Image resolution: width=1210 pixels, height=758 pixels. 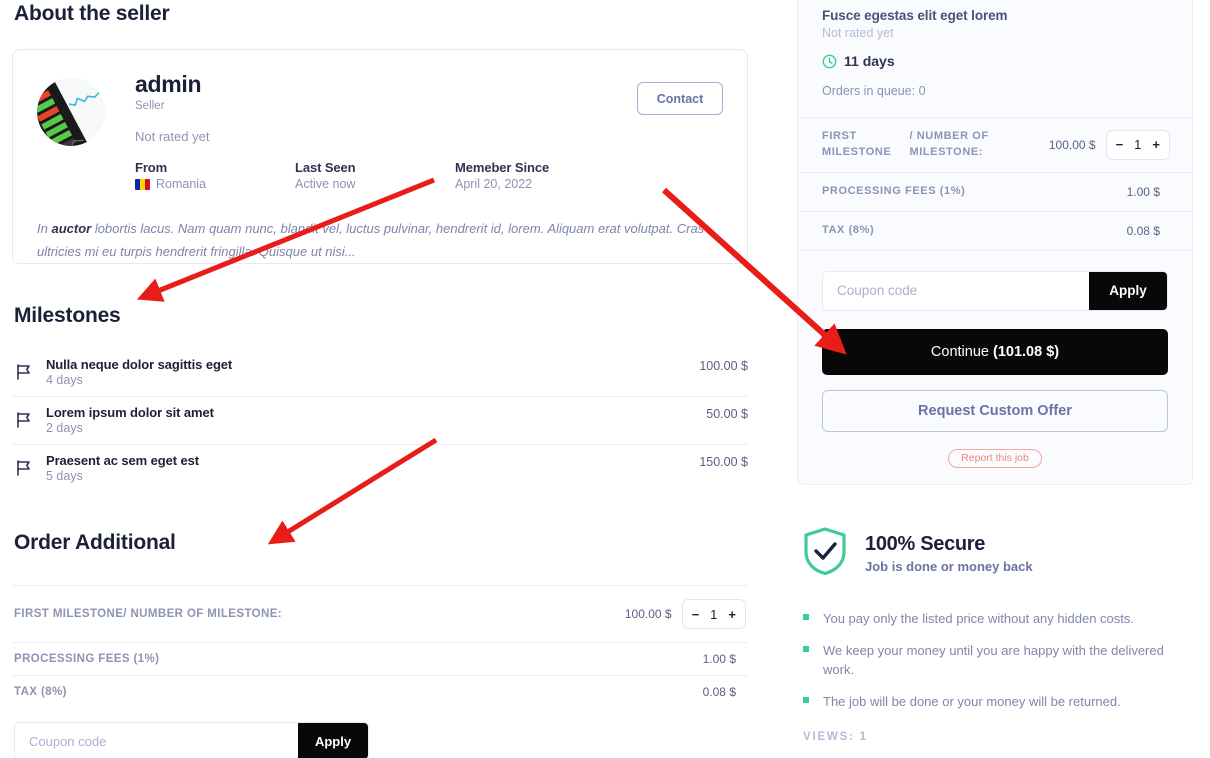 What do you see at coordinates (874, 91) in the screenshot?
I see `orders-in-queue: Orders in queue: 0` at bounding box center [874, 91].